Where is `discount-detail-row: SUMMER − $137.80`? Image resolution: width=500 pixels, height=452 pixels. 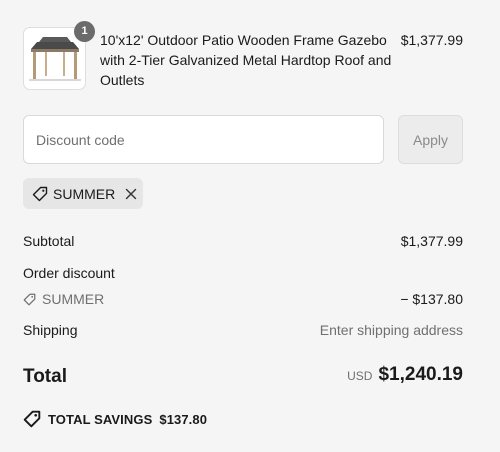 discount-detail-row: SUMMER − $137.80 is located at coordinates (243, 299).